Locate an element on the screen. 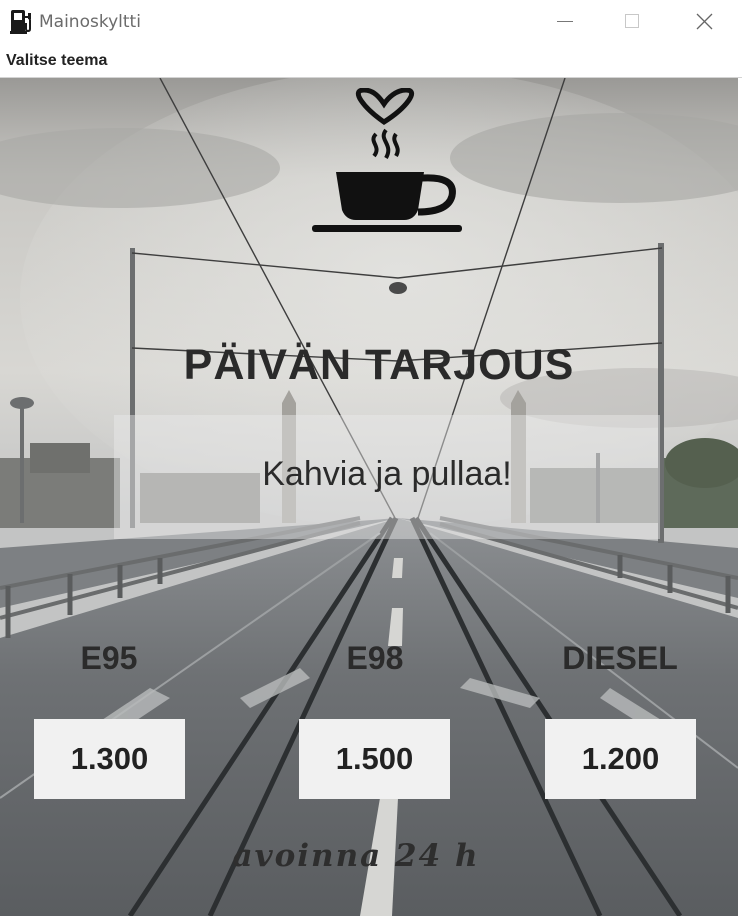  window-right-border is located at coordinates (740, 497).